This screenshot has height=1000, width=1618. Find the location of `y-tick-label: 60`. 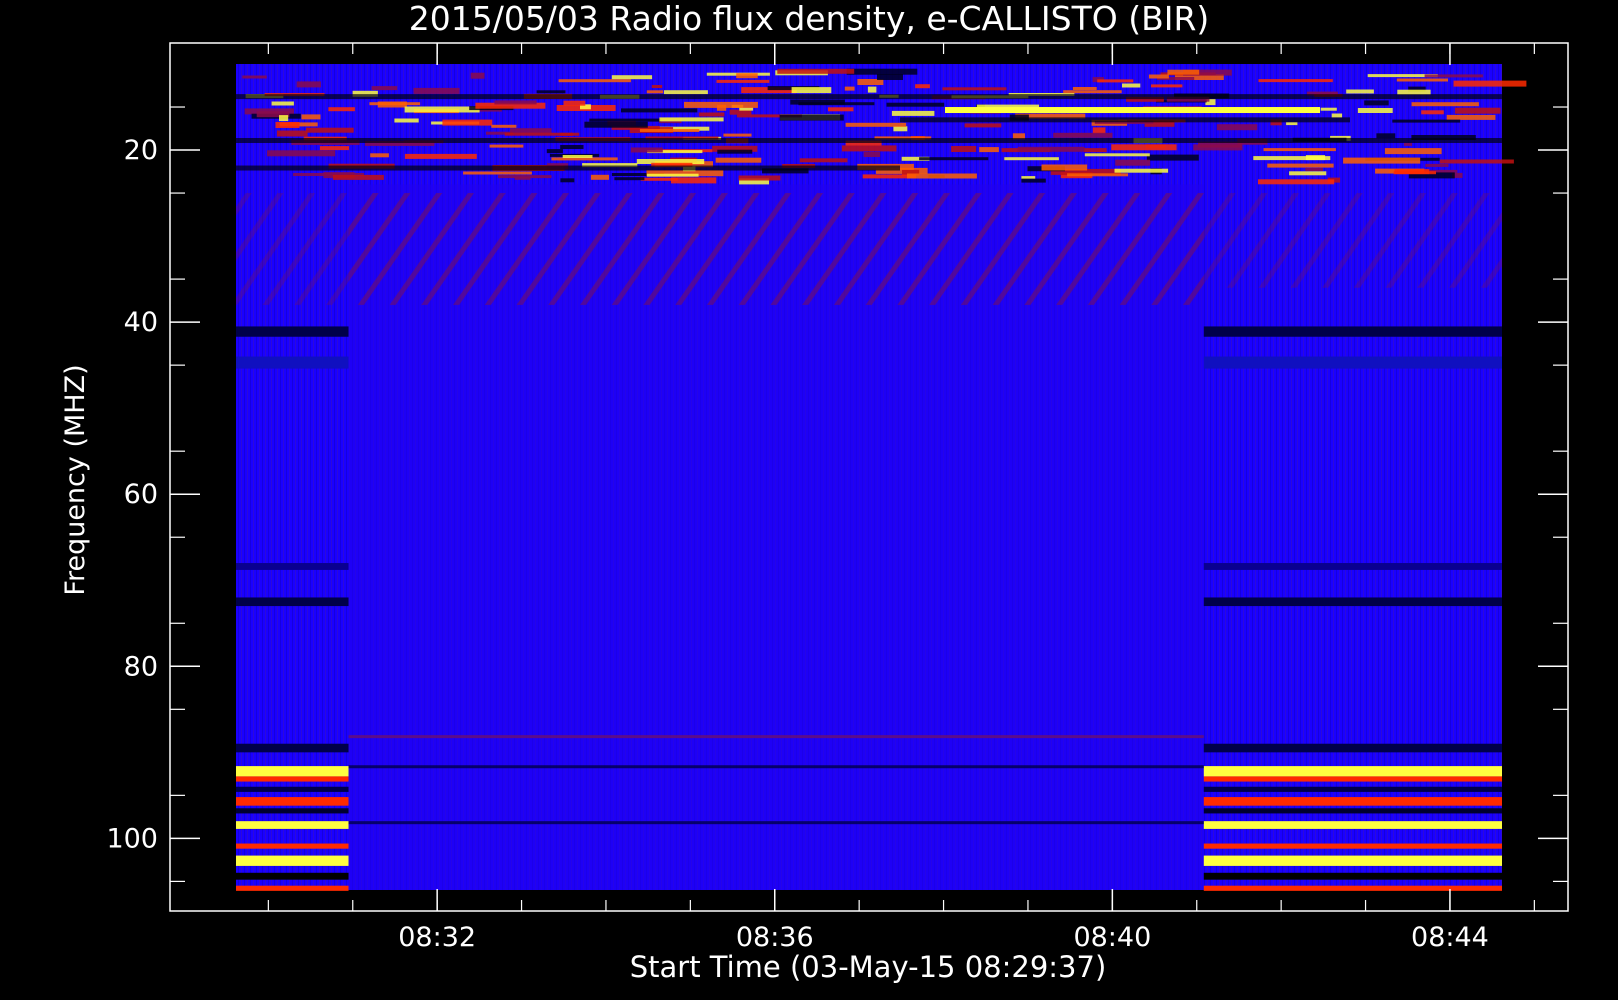

y-tick-label: 60 is located at coordinates (141, 494).